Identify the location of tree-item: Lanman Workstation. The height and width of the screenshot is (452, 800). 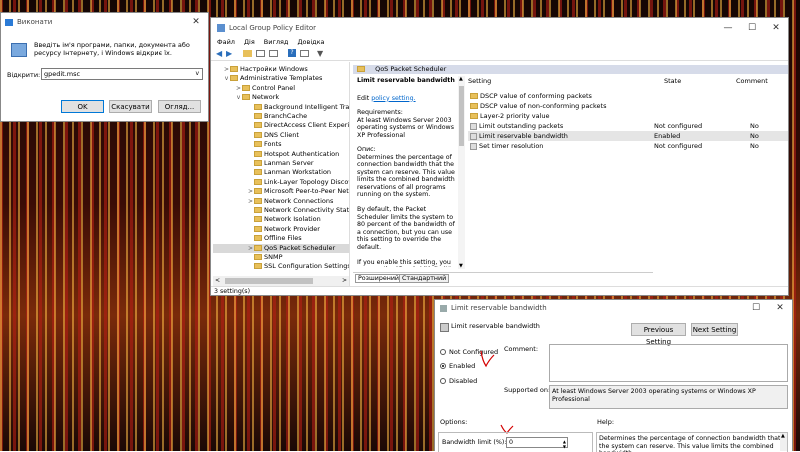
(281, 172).